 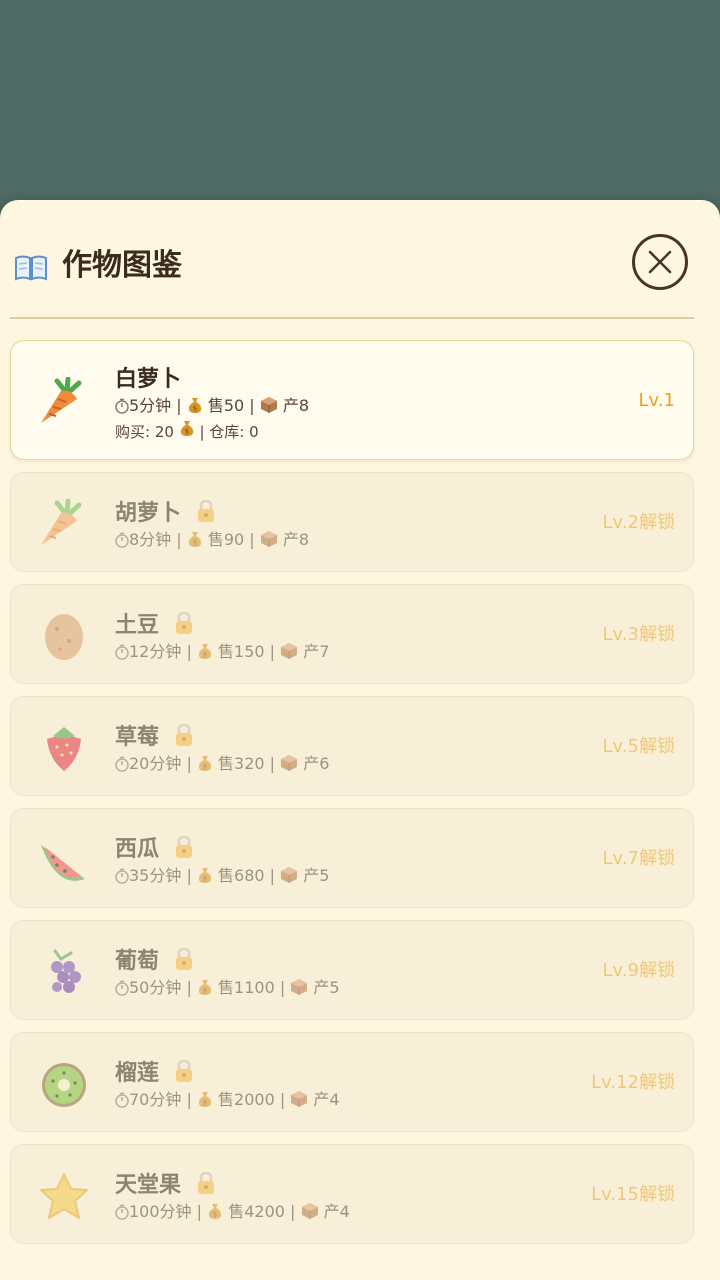 I want to click on crop-level: Lv.1, so click(x=656, y=400).